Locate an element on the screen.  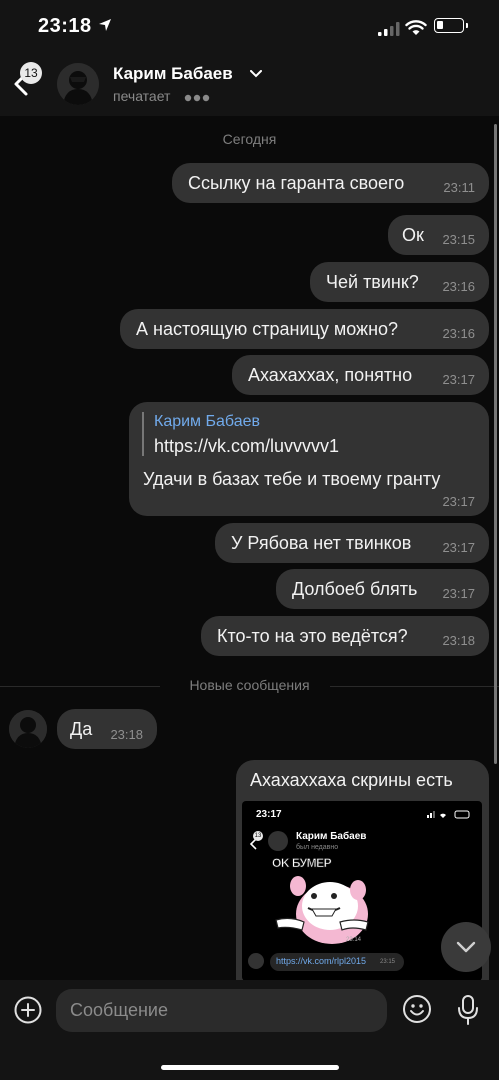
typing-status: печатает is located at coordinates (142, 96).